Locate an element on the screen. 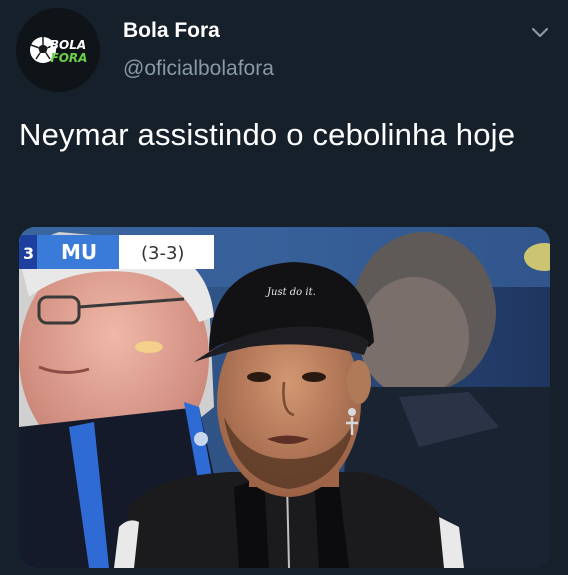 The width and height of the screenshot is (568, 575). bola-fora-logo: BOLA FORA is located at coordinates (58, 50).